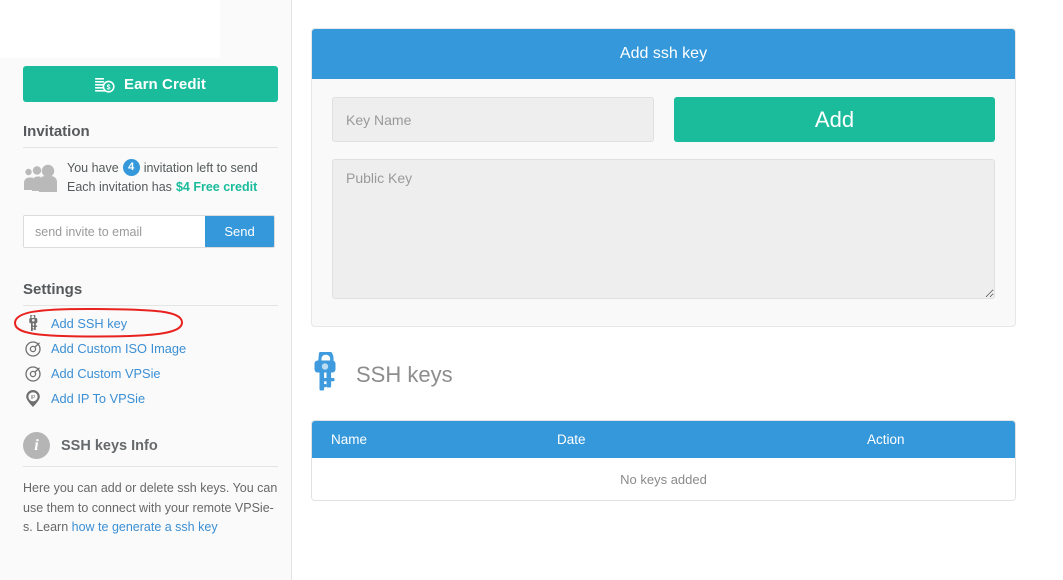  Describe the element at coordinates (56, 131) in the screenshot. I see `invitation-heading: Invitation` at that location.